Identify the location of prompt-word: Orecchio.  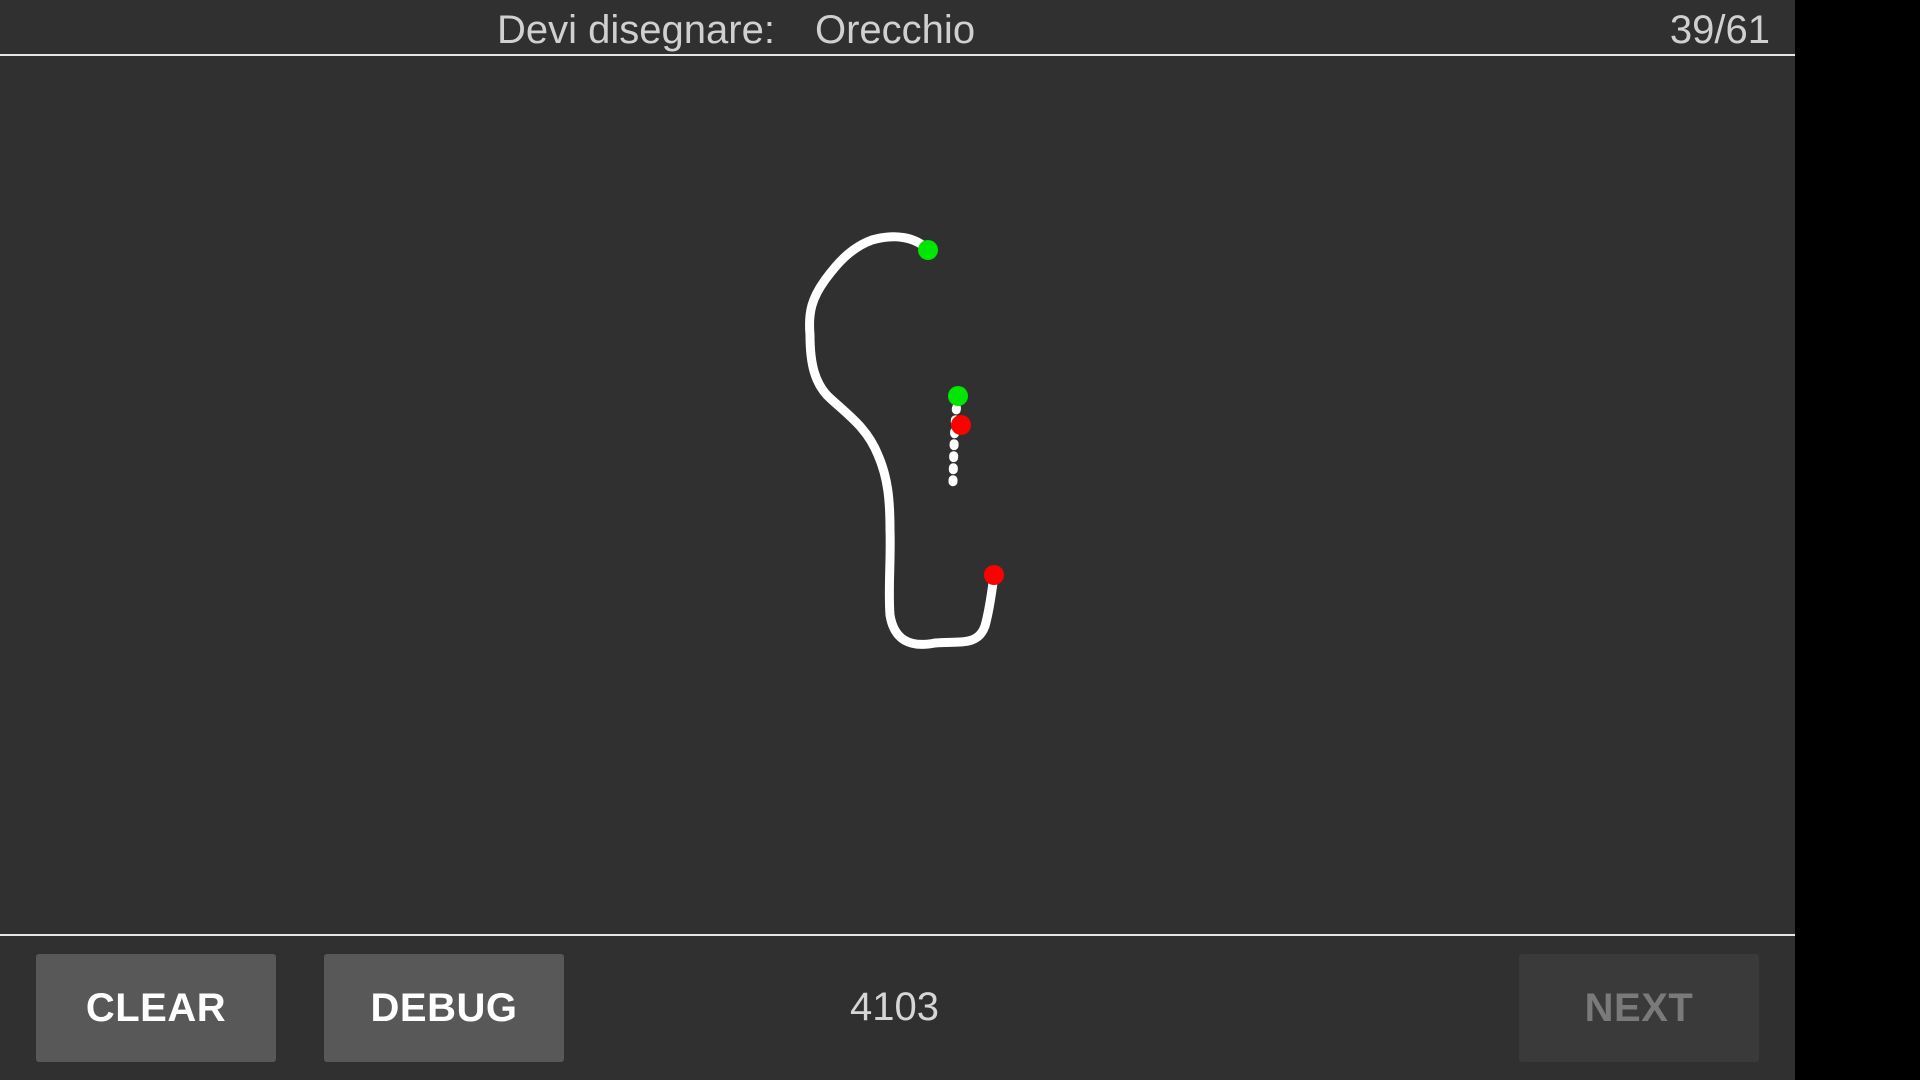
(895, 30).